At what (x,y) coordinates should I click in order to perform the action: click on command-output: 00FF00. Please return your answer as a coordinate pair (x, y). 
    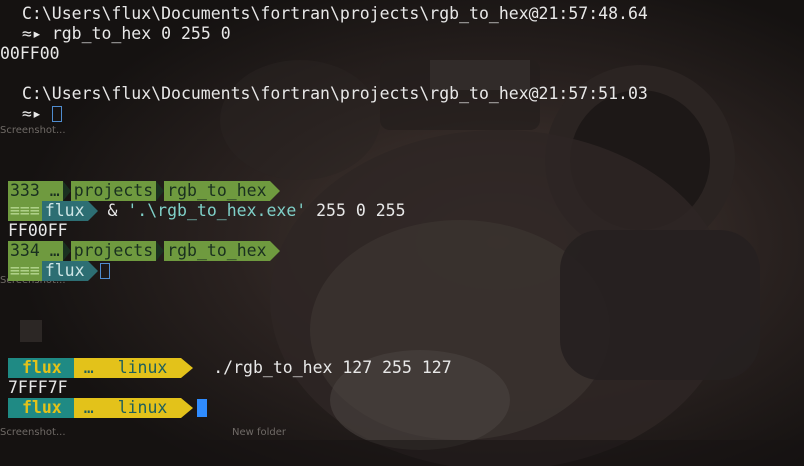
    Looking at the image, I should click on (30, 54).